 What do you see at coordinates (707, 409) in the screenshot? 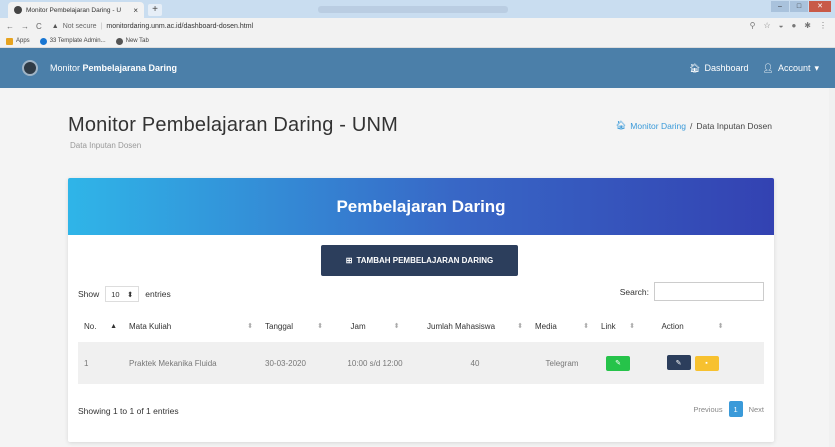
I see `previous-button: Previous` at bounding box center [707, 409].